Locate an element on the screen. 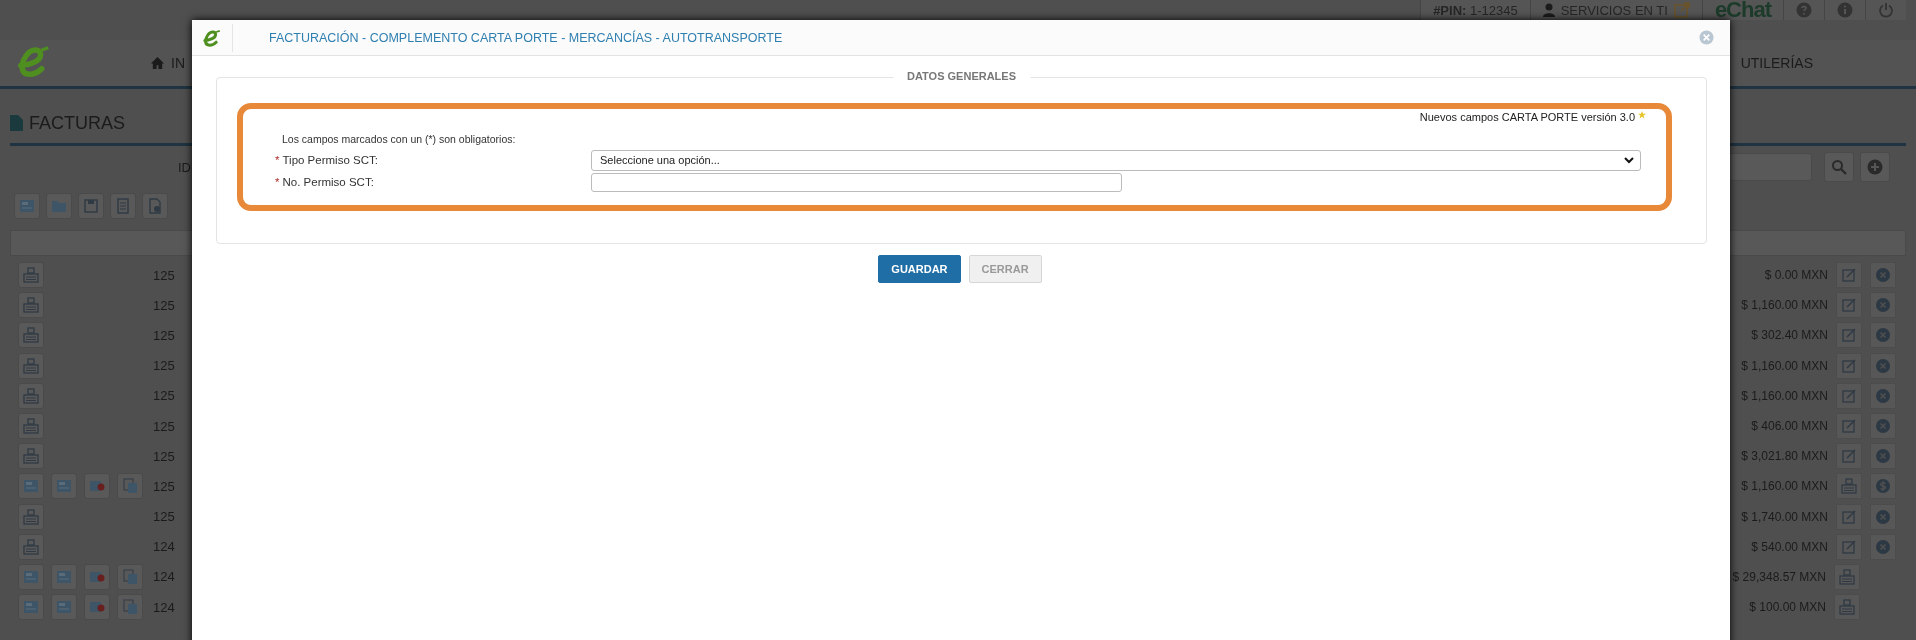 The width and height of the screenshot is (1916, 640). document-icon is located at coordinates (16, 123).